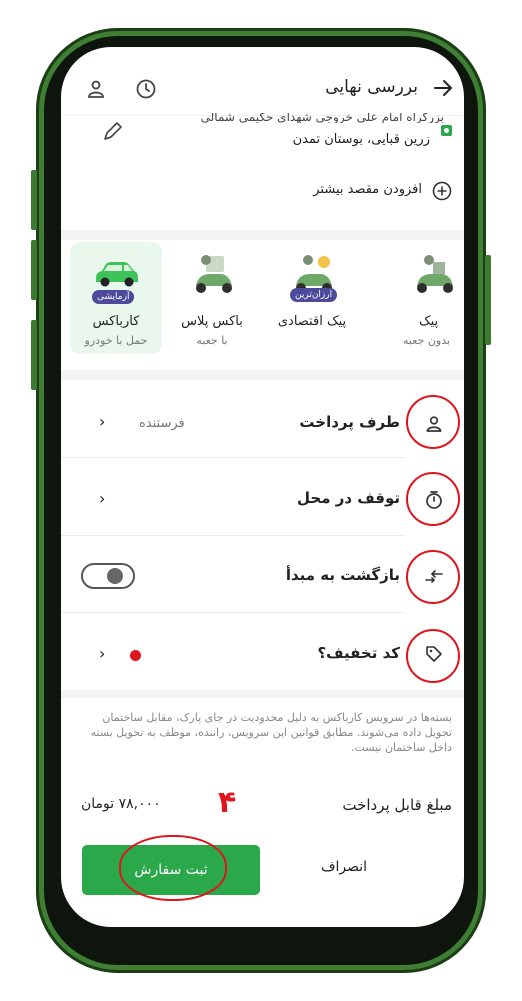 This screenshot has width=522, height=1001. What do you see at coordinates (116, 321) in the screenshot?
I see `vehicle-name: کارباکس` at bounding box center [116, 321].